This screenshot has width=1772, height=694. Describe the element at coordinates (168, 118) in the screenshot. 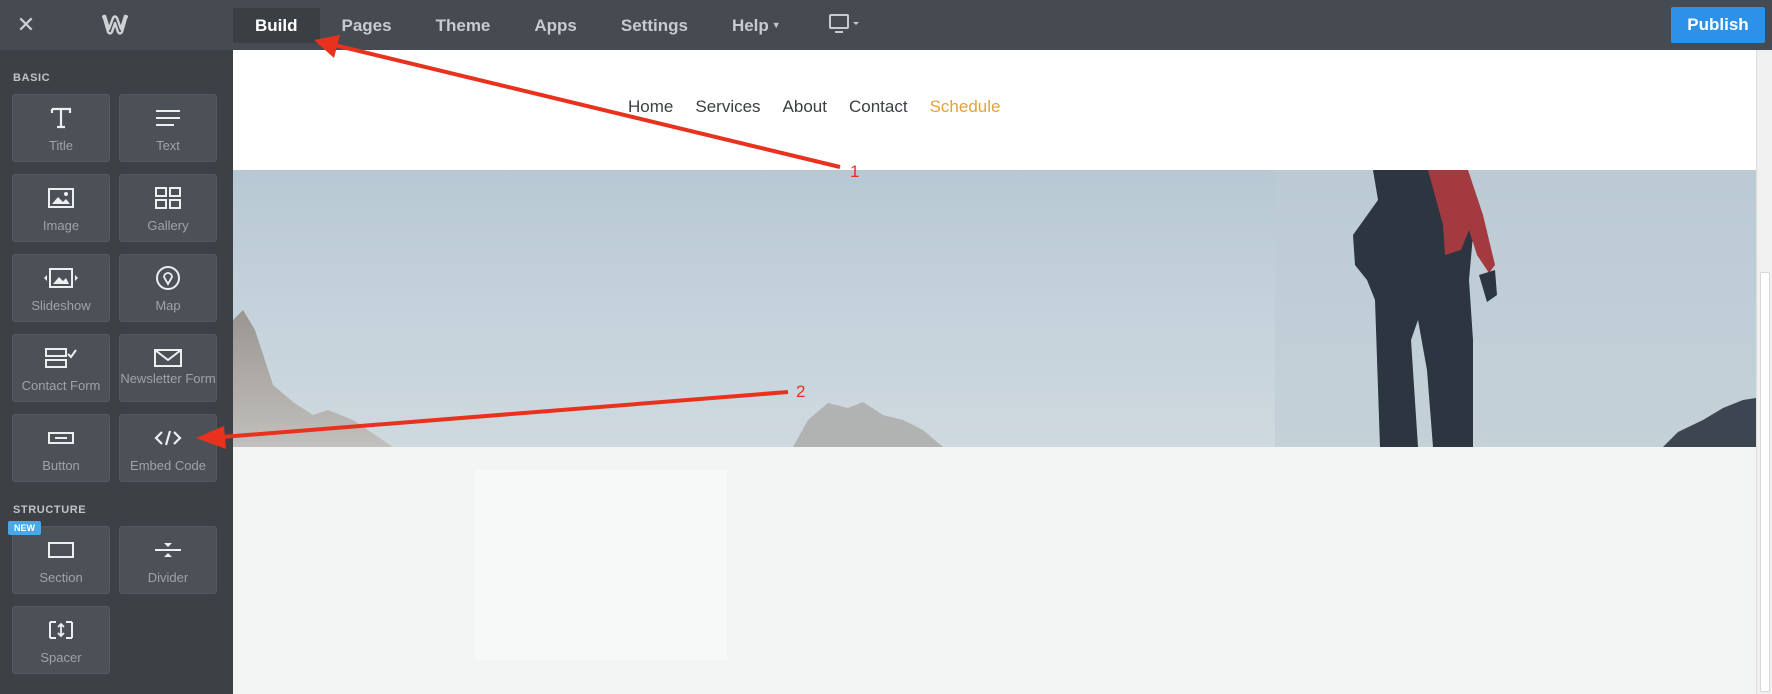

I see `text-lines-icon` at that location.